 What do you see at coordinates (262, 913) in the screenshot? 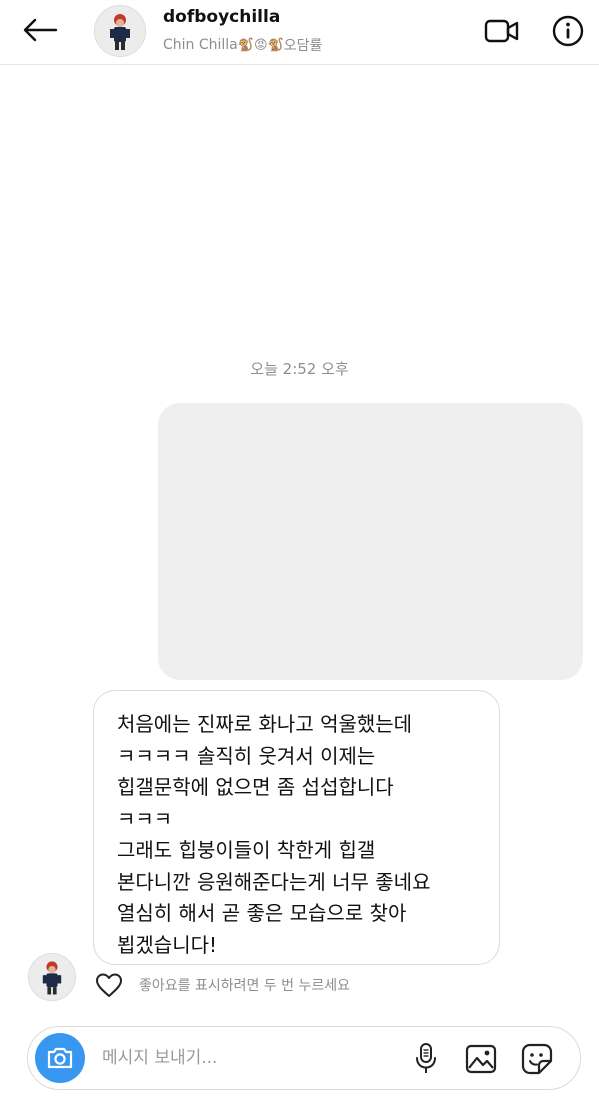
I see `message-line: 열심히 해서 곧 좋은 모습으로 찾아` at bounding box center [262, 913].